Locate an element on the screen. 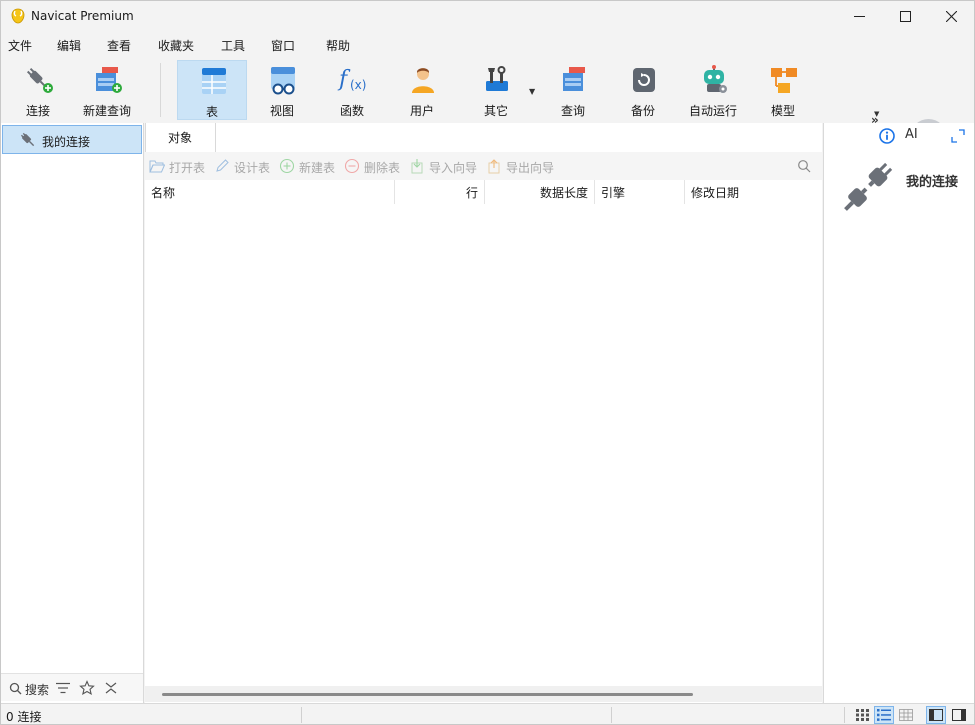  left-panel-icon is located at coordinates (936, 715).